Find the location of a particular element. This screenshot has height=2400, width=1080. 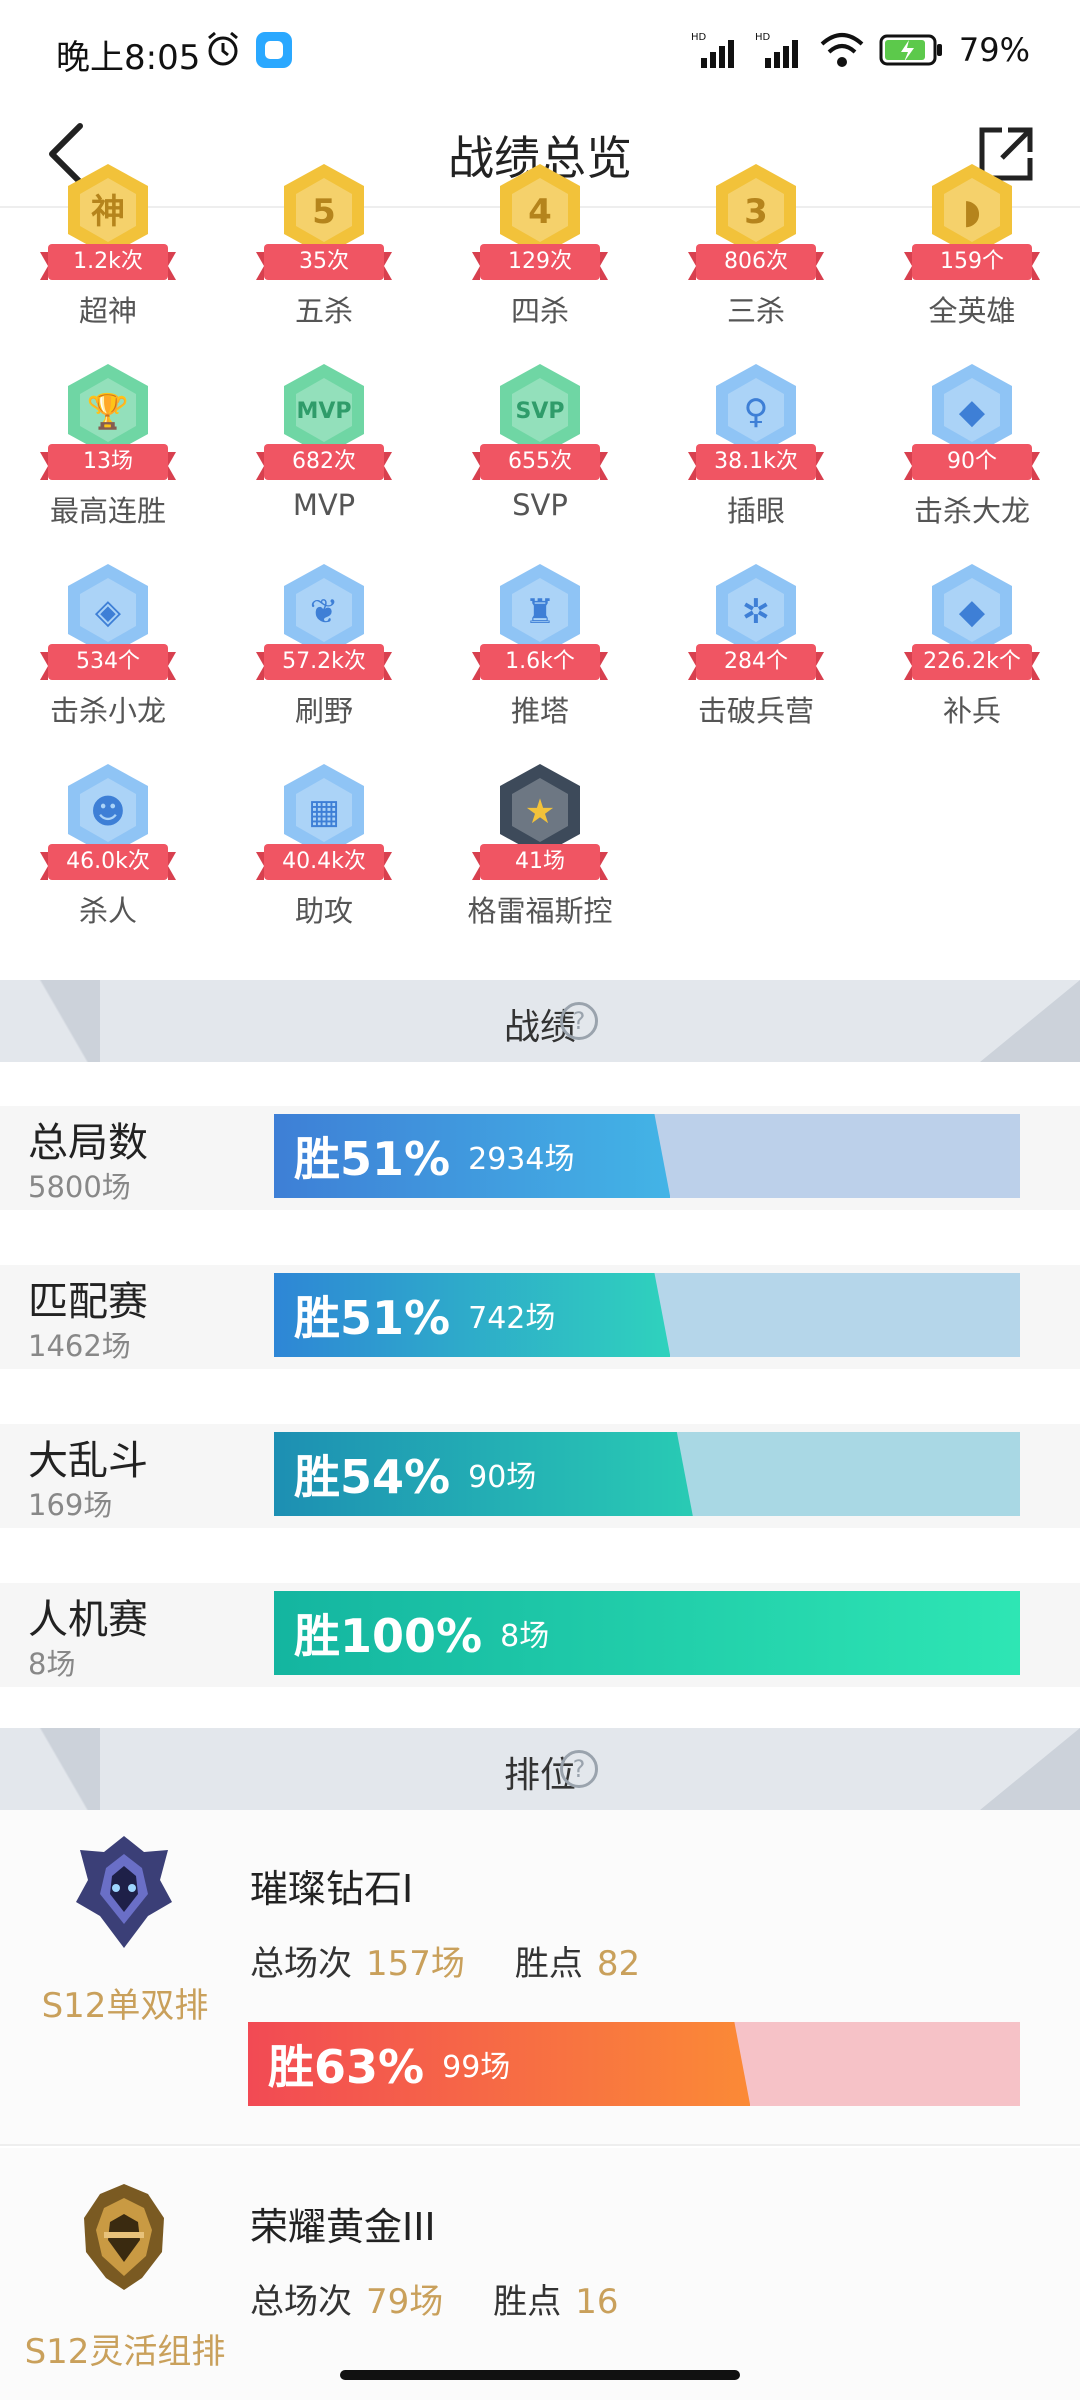

alarm-icon is located at coordinates (223, 48).